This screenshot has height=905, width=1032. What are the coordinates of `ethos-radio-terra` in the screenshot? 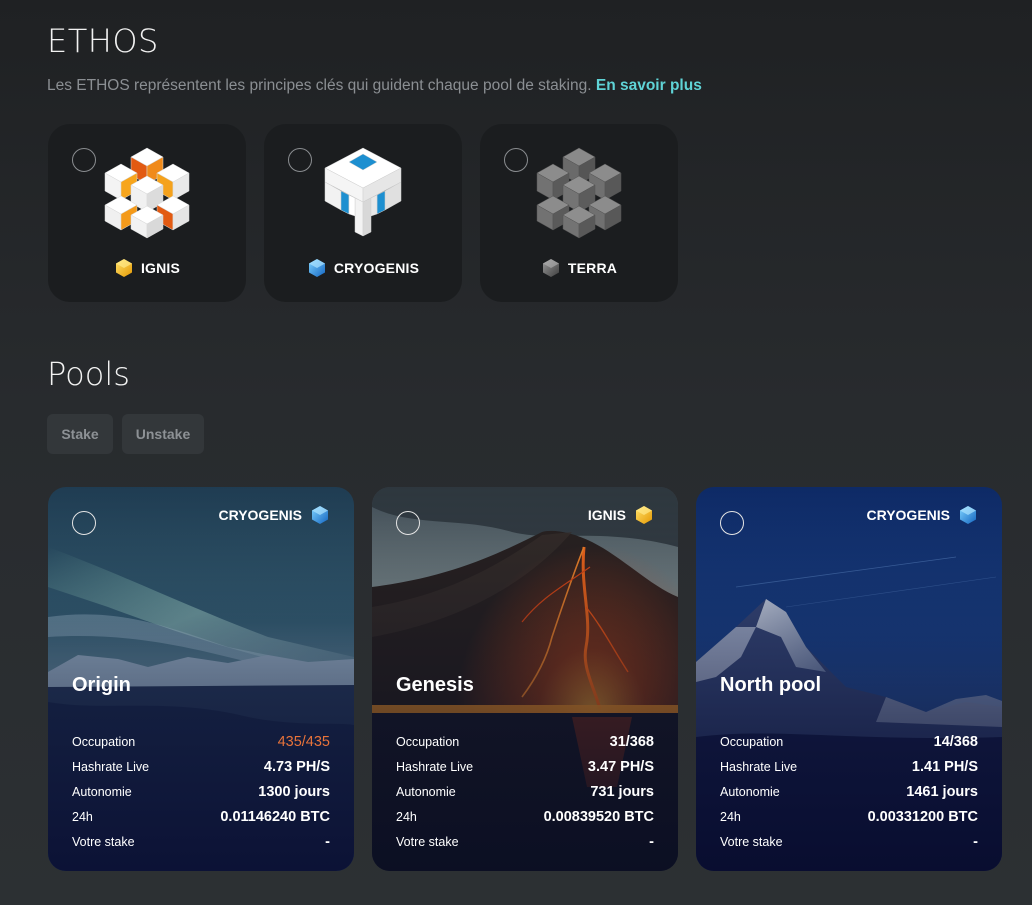 It's located at (516, 160).